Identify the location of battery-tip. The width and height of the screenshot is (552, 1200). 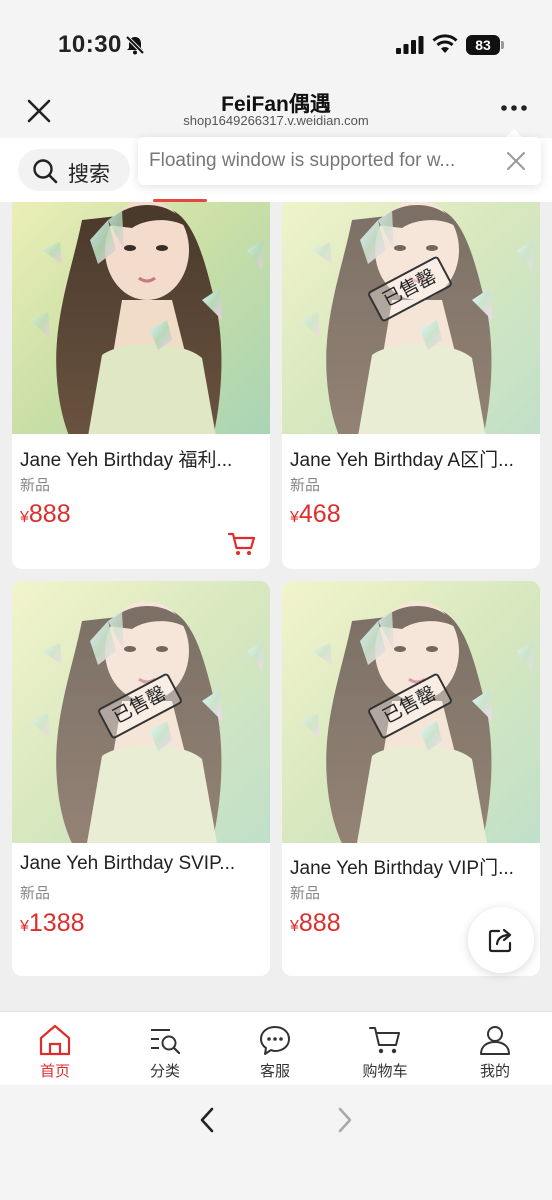
(502, 45).